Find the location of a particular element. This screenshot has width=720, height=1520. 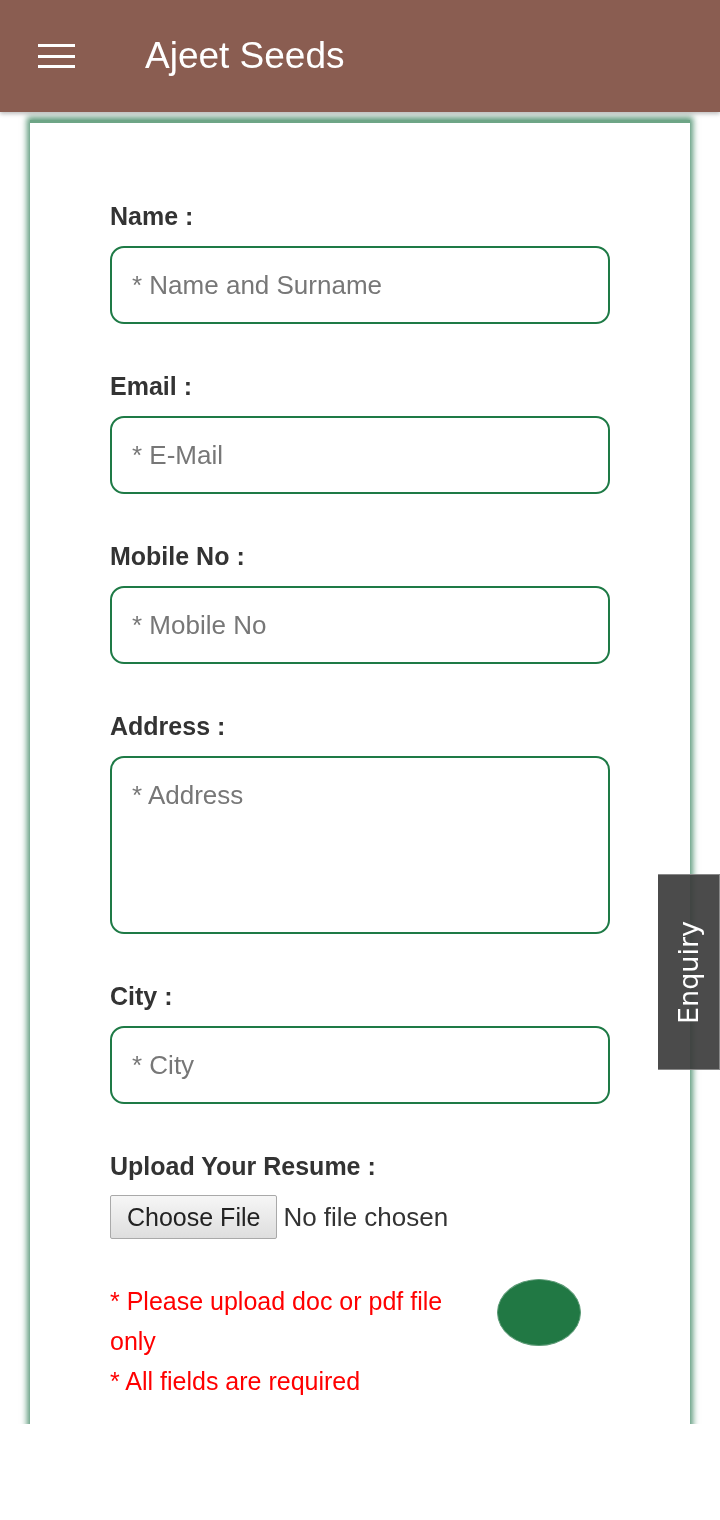

enquiry-tab: Enquiry is located at coordinates (689, 972).